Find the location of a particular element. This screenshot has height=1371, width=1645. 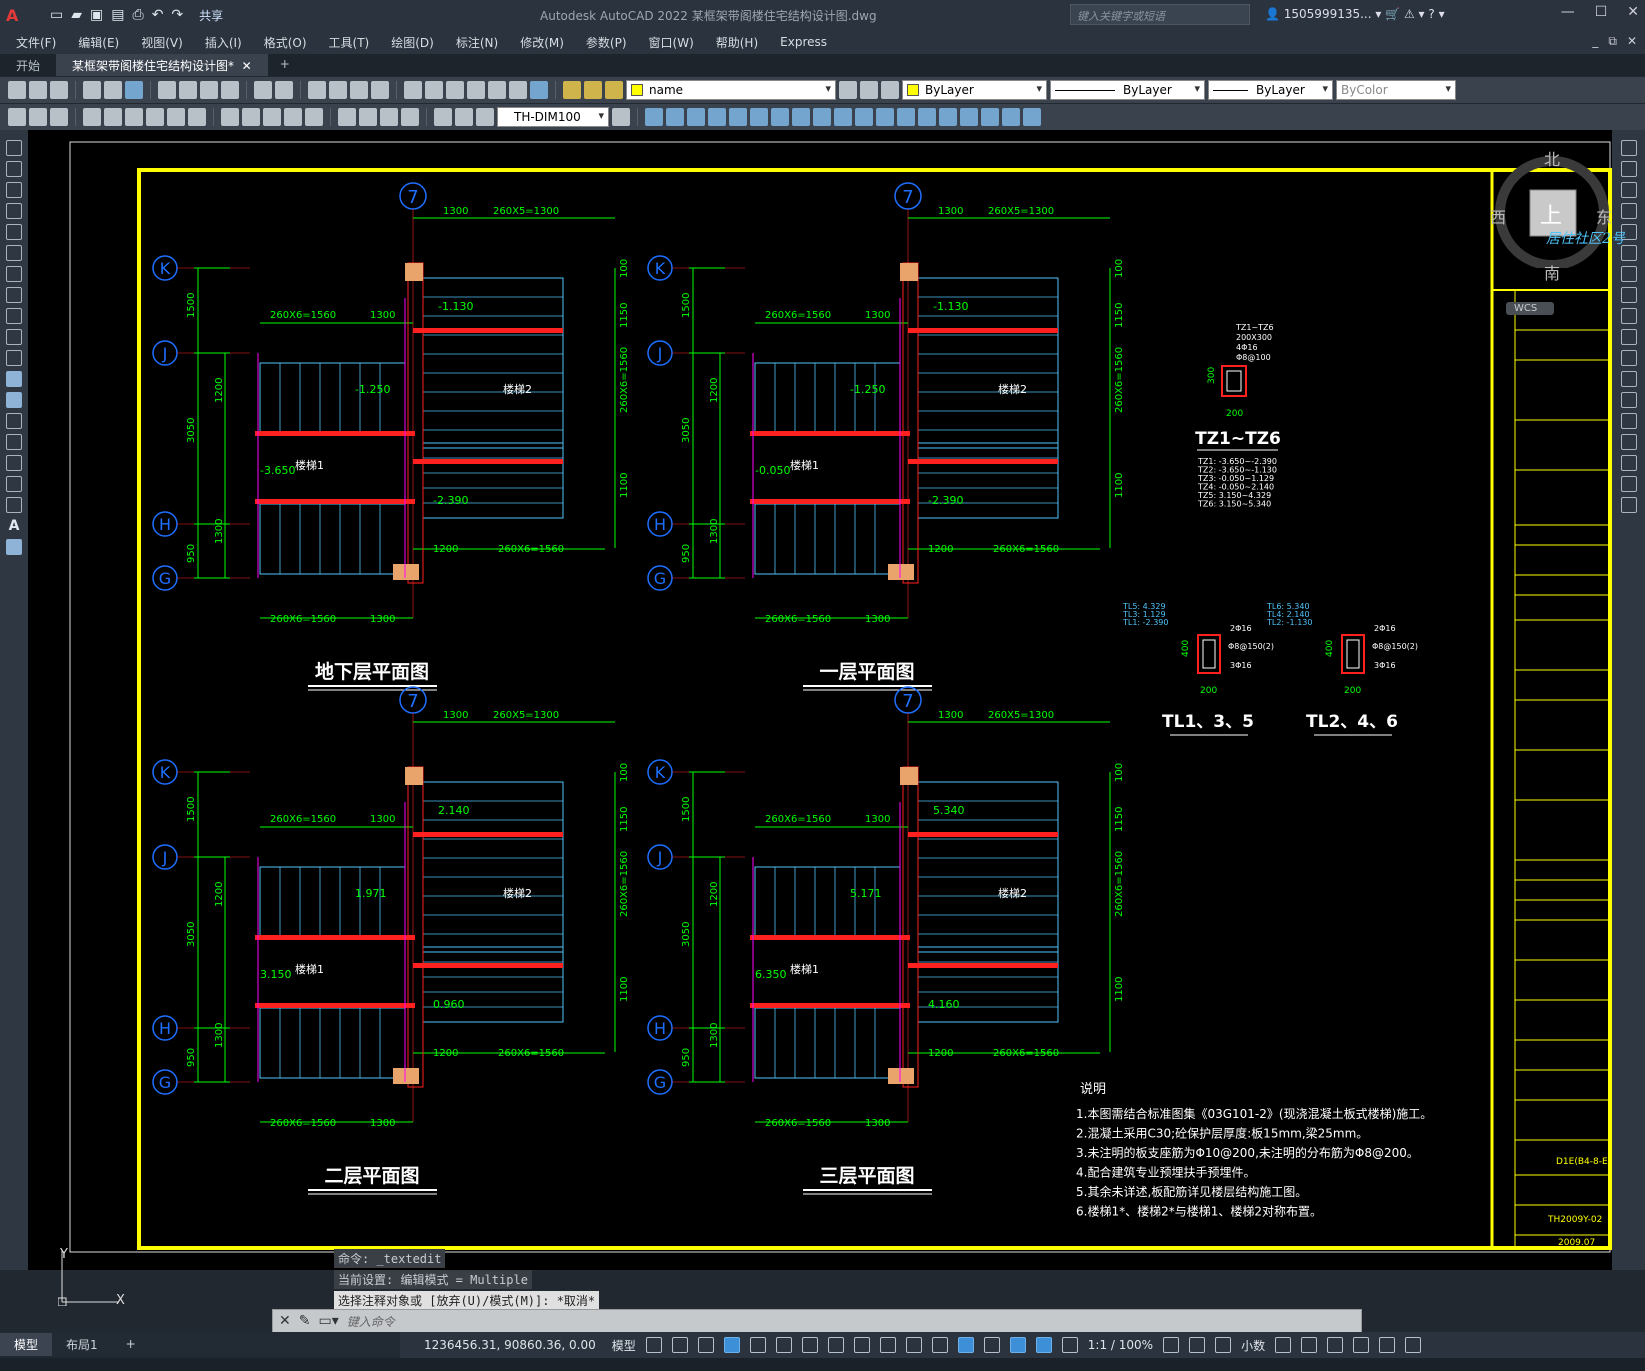

share-button: 共享 is located at coordinates (211, 15).